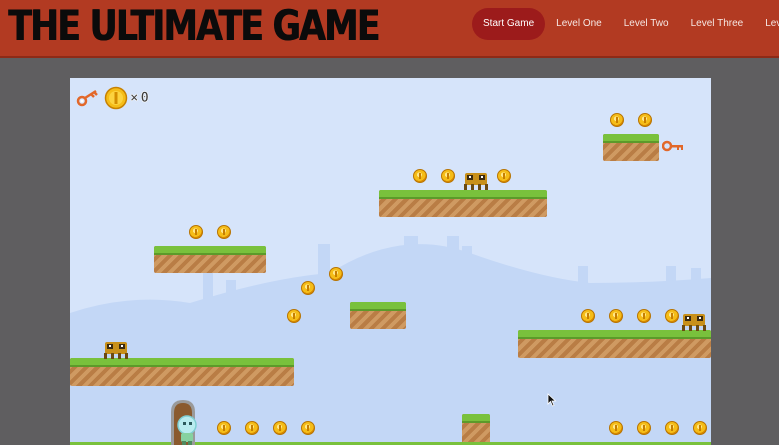 The width and height of the screenshot is (779, 445). I want to click on key-pickup-icon, so click(672, 146).